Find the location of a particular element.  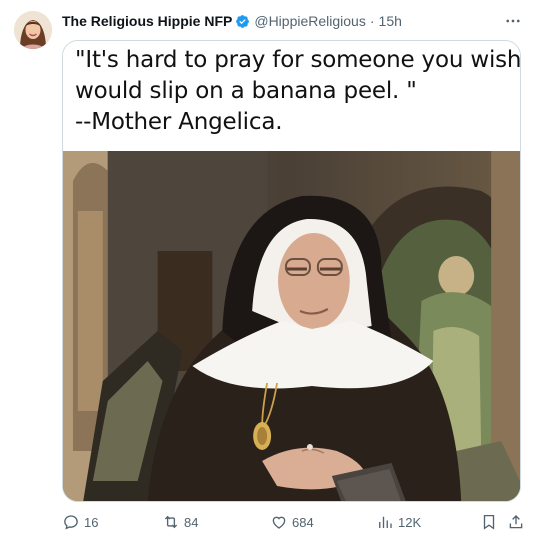

share-button is located at coordinates (516, 522).